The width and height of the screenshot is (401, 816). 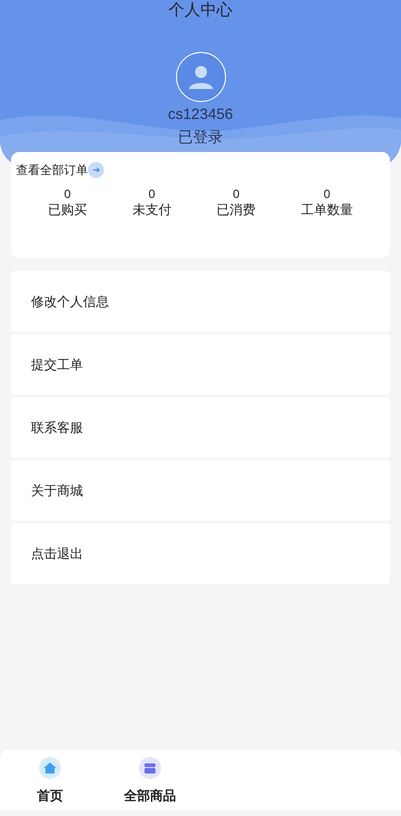 I want to click on menu-item: 修改个人信息, so click(x=200, y=301).